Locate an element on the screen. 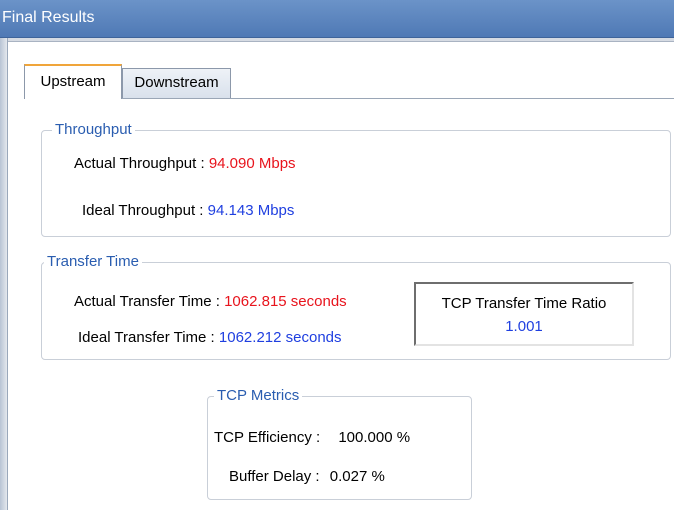  ideal-transfer-time-row: Ideal Transfer Time : 1062.212 seconds is located at coordinates (210, 337).